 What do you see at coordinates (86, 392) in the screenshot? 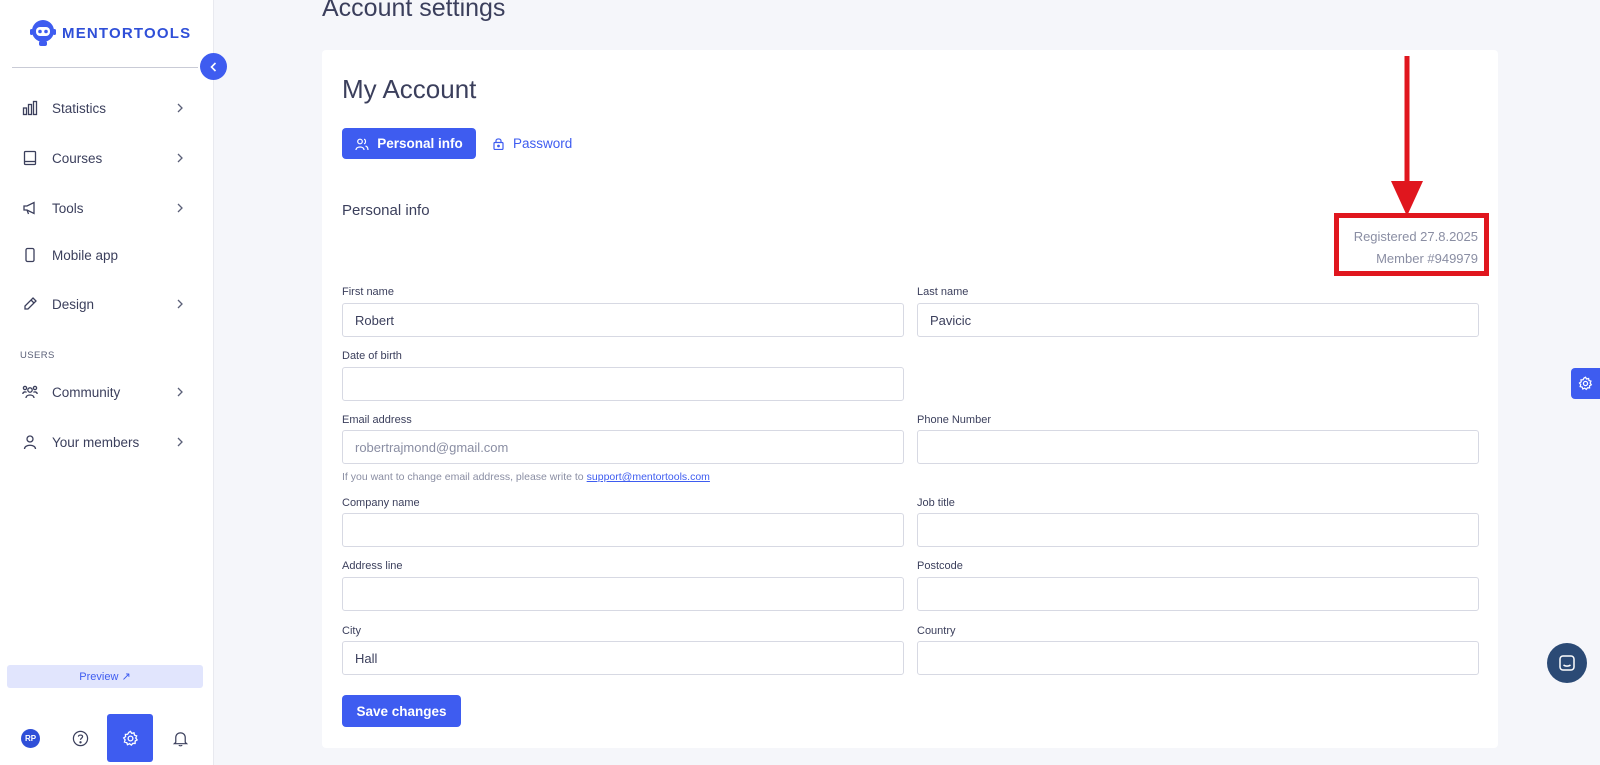
I see `sidebar-item-label: Community` at bounding box center [86, 392].